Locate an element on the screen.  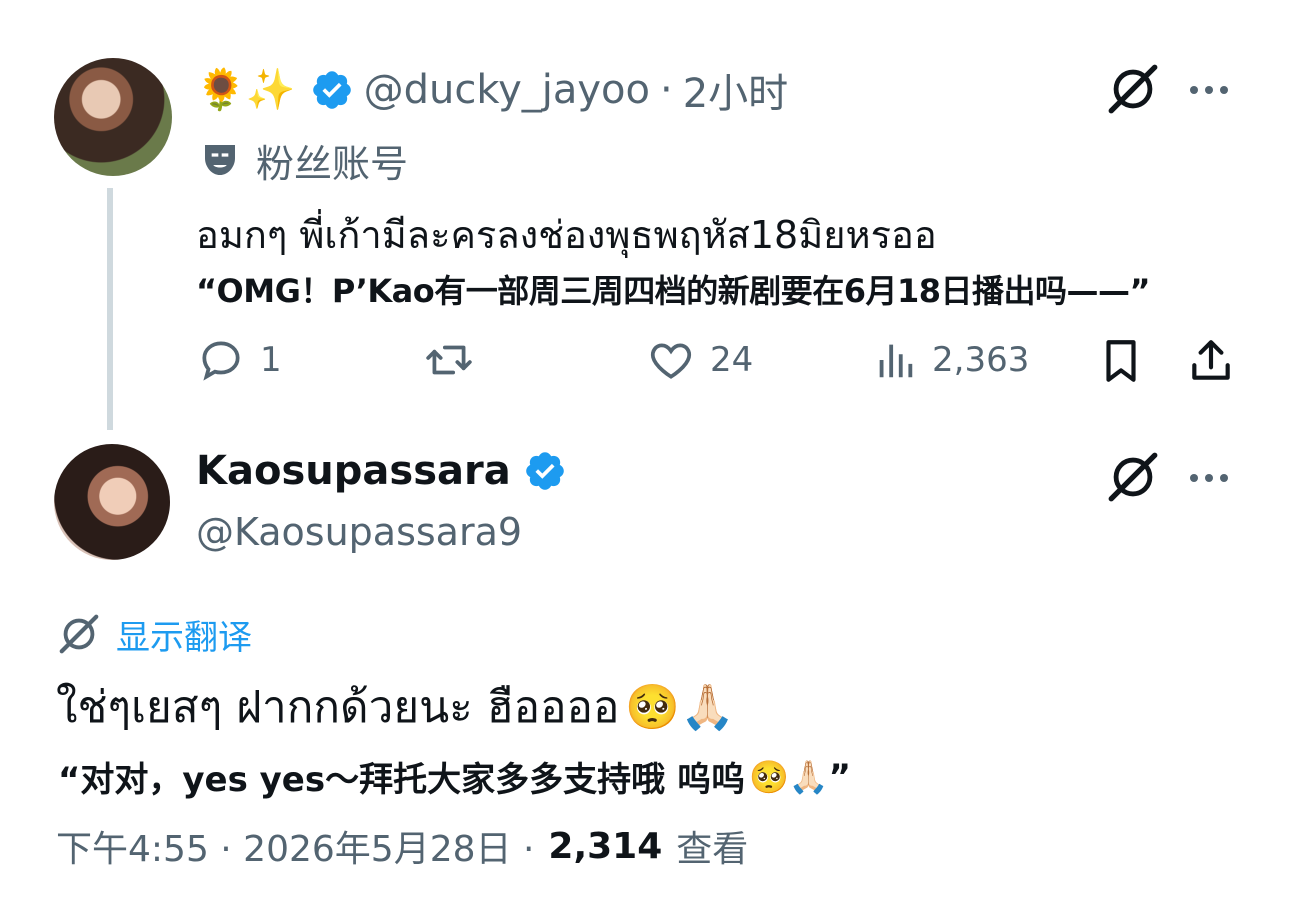
views-button: 2,363 is located at coordinates (950, 360).